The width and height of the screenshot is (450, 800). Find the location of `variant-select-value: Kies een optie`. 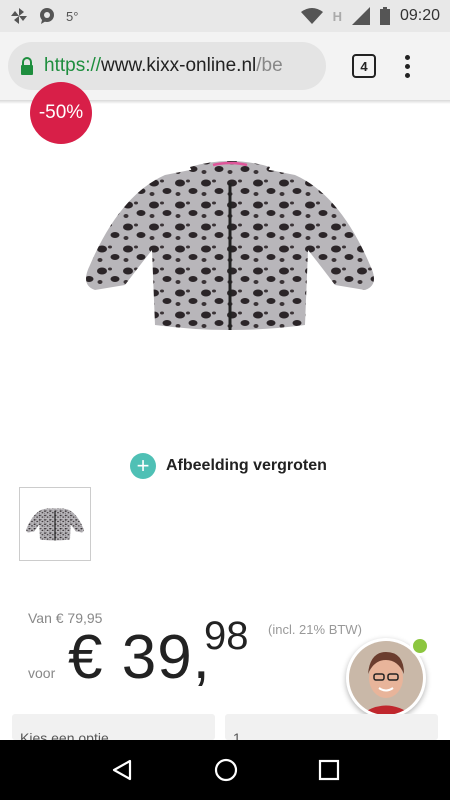

variant-select-value: Kies een optie is located at coordinates (64, 735).